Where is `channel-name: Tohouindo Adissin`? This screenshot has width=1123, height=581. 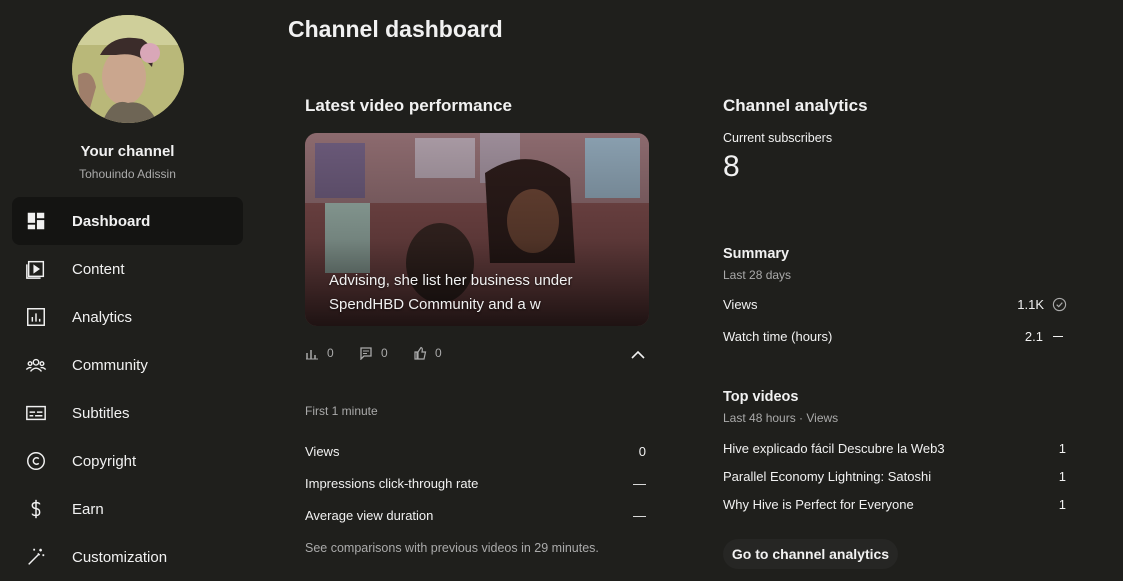
channel-name: Tohouindo Adissin is located at coordinates (127, 174).